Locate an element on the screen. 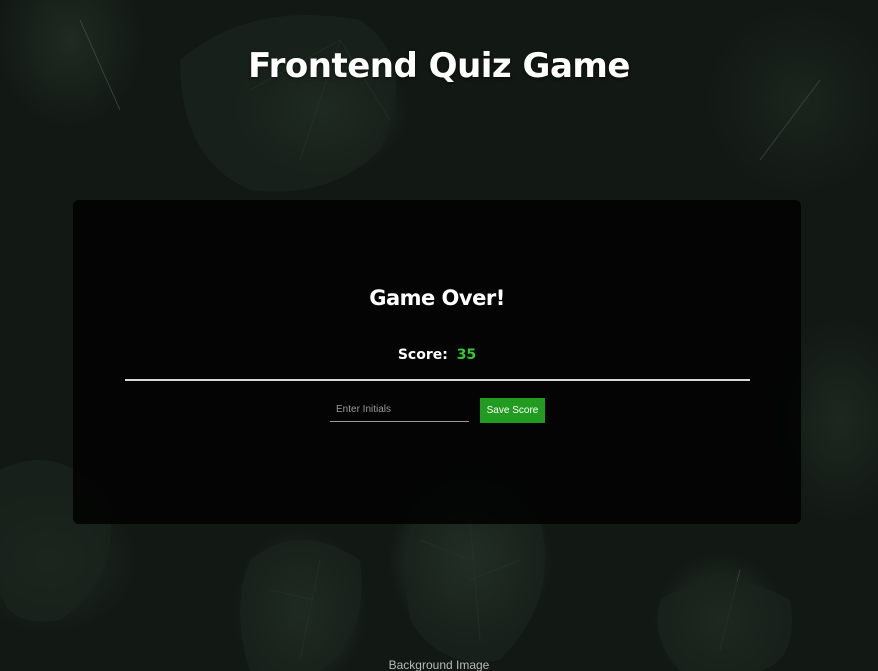 This screenshot has width=878, height=671. score-value: 35 is located at coordinates (466, 355).